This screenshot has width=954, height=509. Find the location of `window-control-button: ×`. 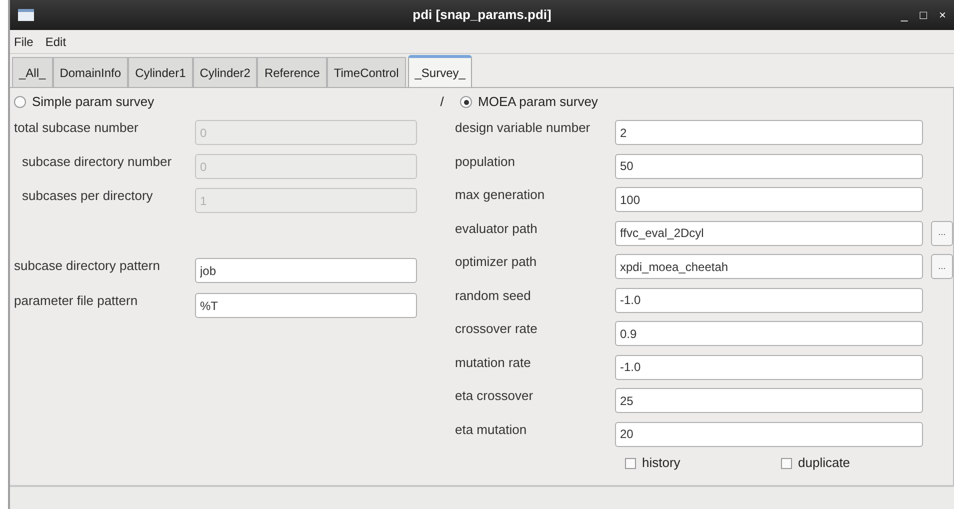

window-control-button: × is located at coordinates (942, 15).